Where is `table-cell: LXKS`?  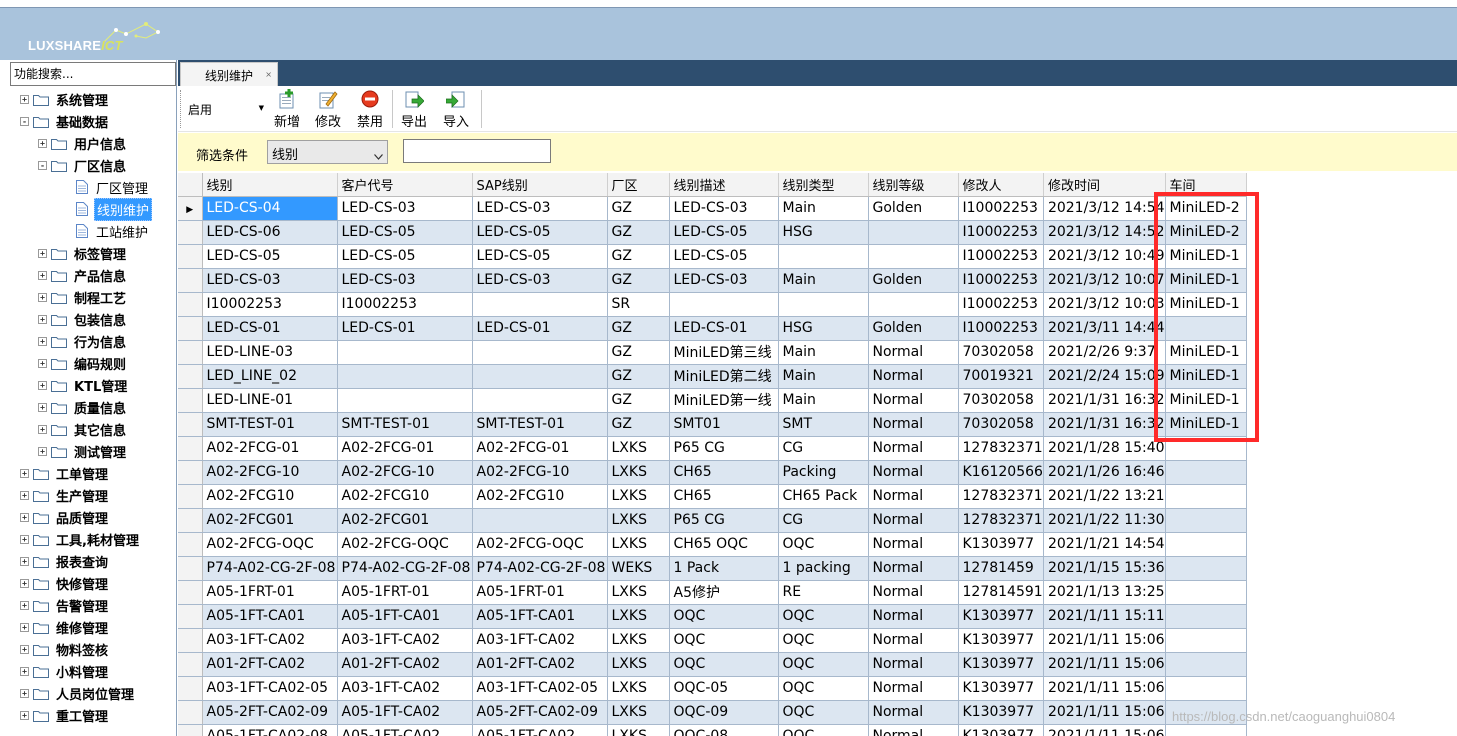
table-cell: LXKS is located at coordinates (638, 544).